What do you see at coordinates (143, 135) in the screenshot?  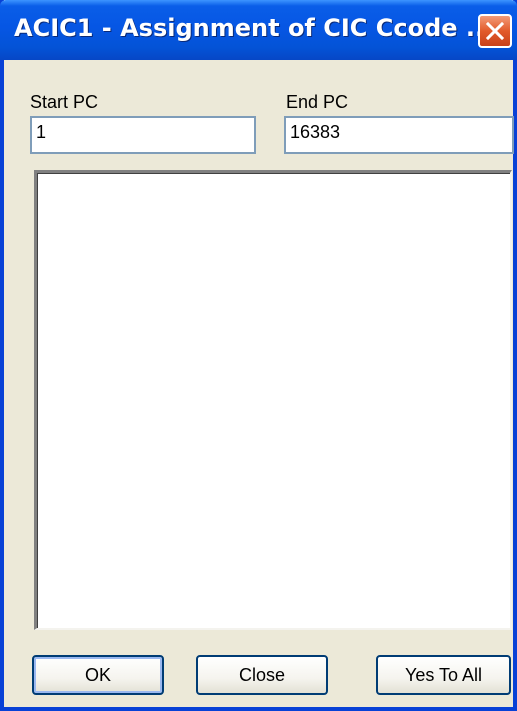 I see `start-pc-input: 1` at bounding box center [143, 135].